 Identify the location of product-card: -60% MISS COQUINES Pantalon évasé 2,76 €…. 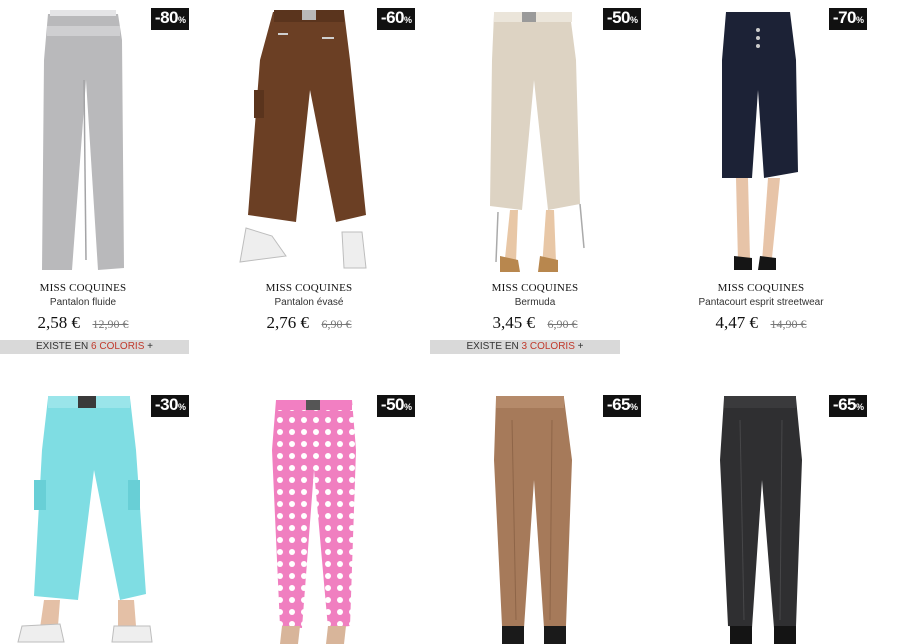
(339, 180).